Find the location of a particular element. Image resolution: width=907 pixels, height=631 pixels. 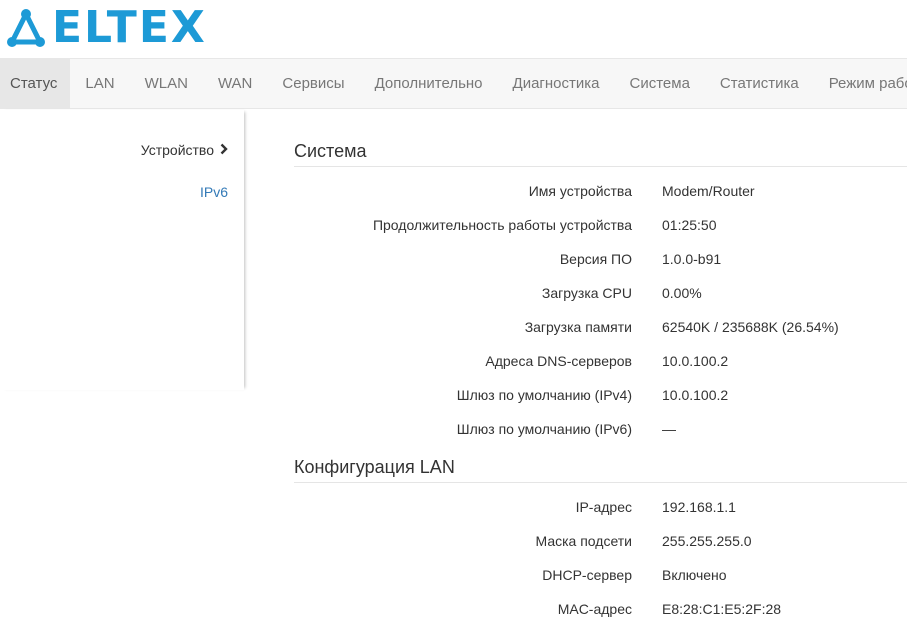

row-label: Версия ПО is located at coordinates (595, 259).